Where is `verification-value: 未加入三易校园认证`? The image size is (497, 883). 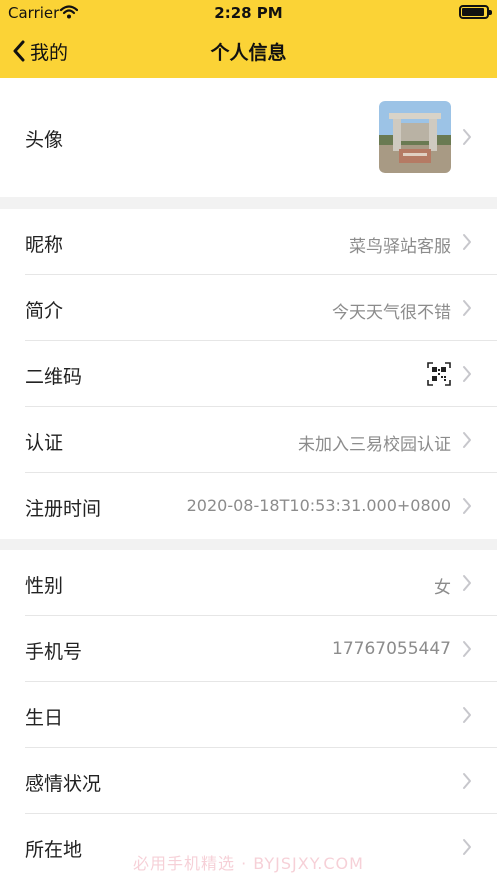 verification-value: 未加入三易校园认证 is located at coordinates (374, 445).